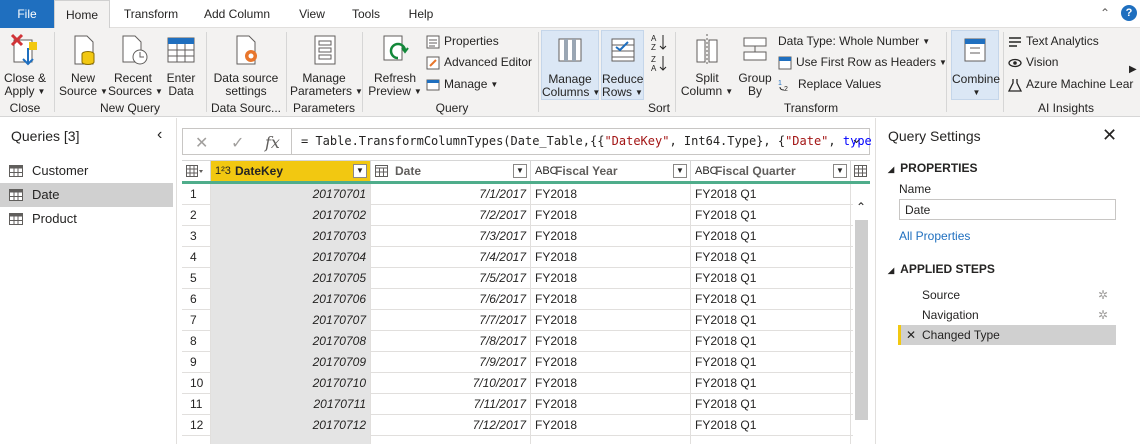 This screenshot has height=444, width=1140. I want to click on cell-datekey: 20170703, so click(291, 236).